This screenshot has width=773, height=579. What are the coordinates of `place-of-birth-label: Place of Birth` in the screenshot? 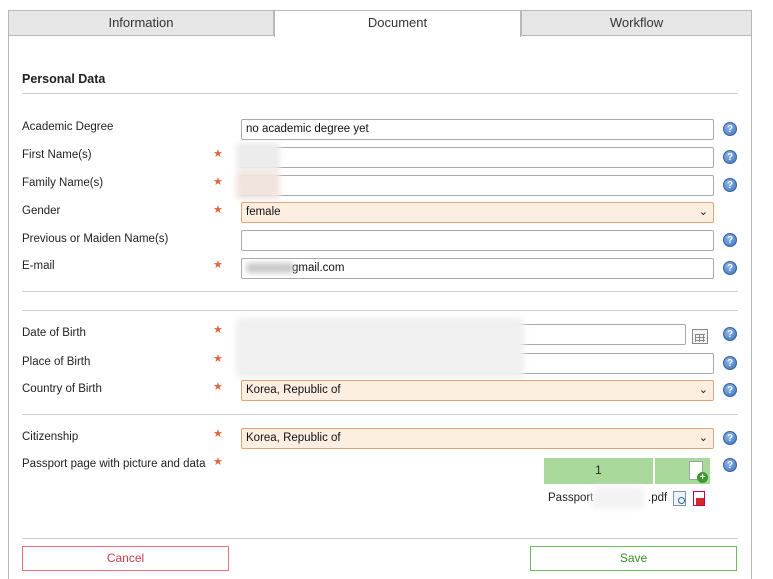 It's located at (56, 362).